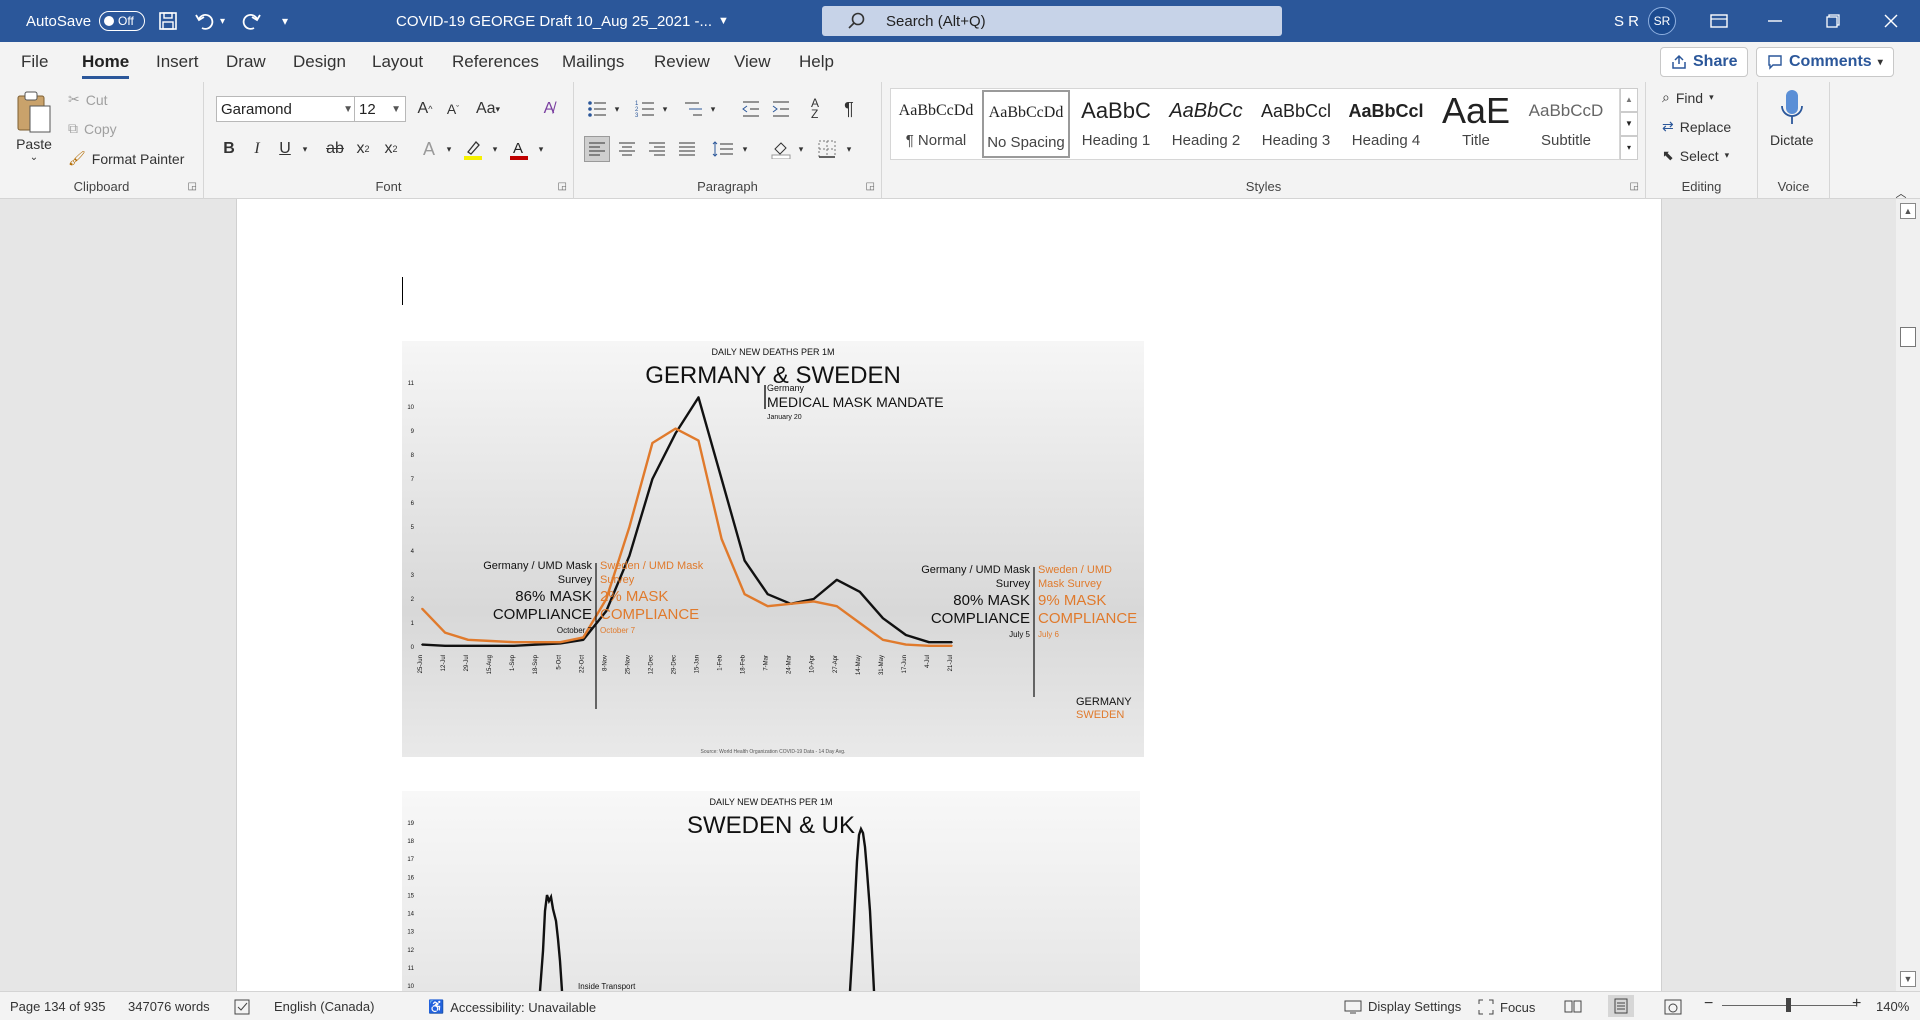 This screenshot has width=1920, height=1020. I want to click on font-name-combo: Garamond ▼, so click(287, 109).